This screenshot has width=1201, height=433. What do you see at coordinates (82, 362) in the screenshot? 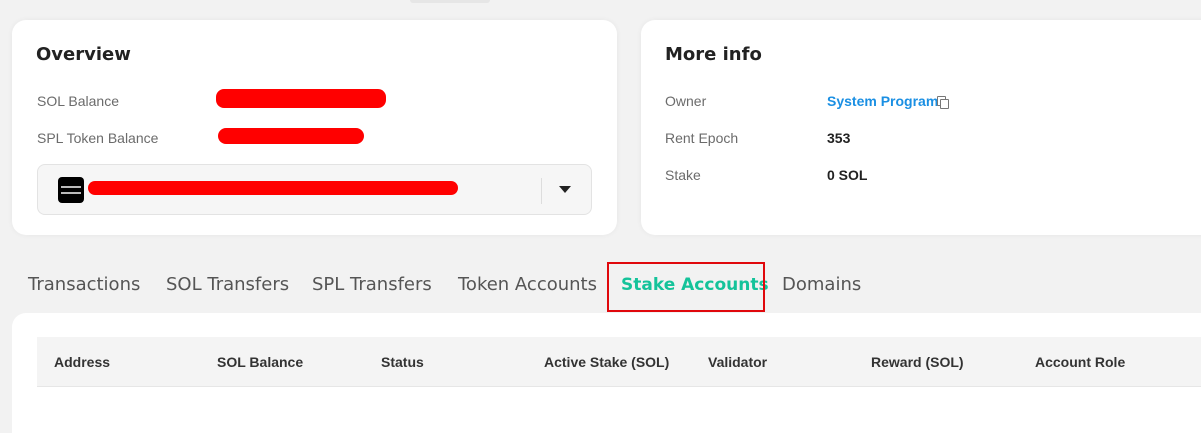
I see `column-header-address: Address` at bounding box center [82, 362].